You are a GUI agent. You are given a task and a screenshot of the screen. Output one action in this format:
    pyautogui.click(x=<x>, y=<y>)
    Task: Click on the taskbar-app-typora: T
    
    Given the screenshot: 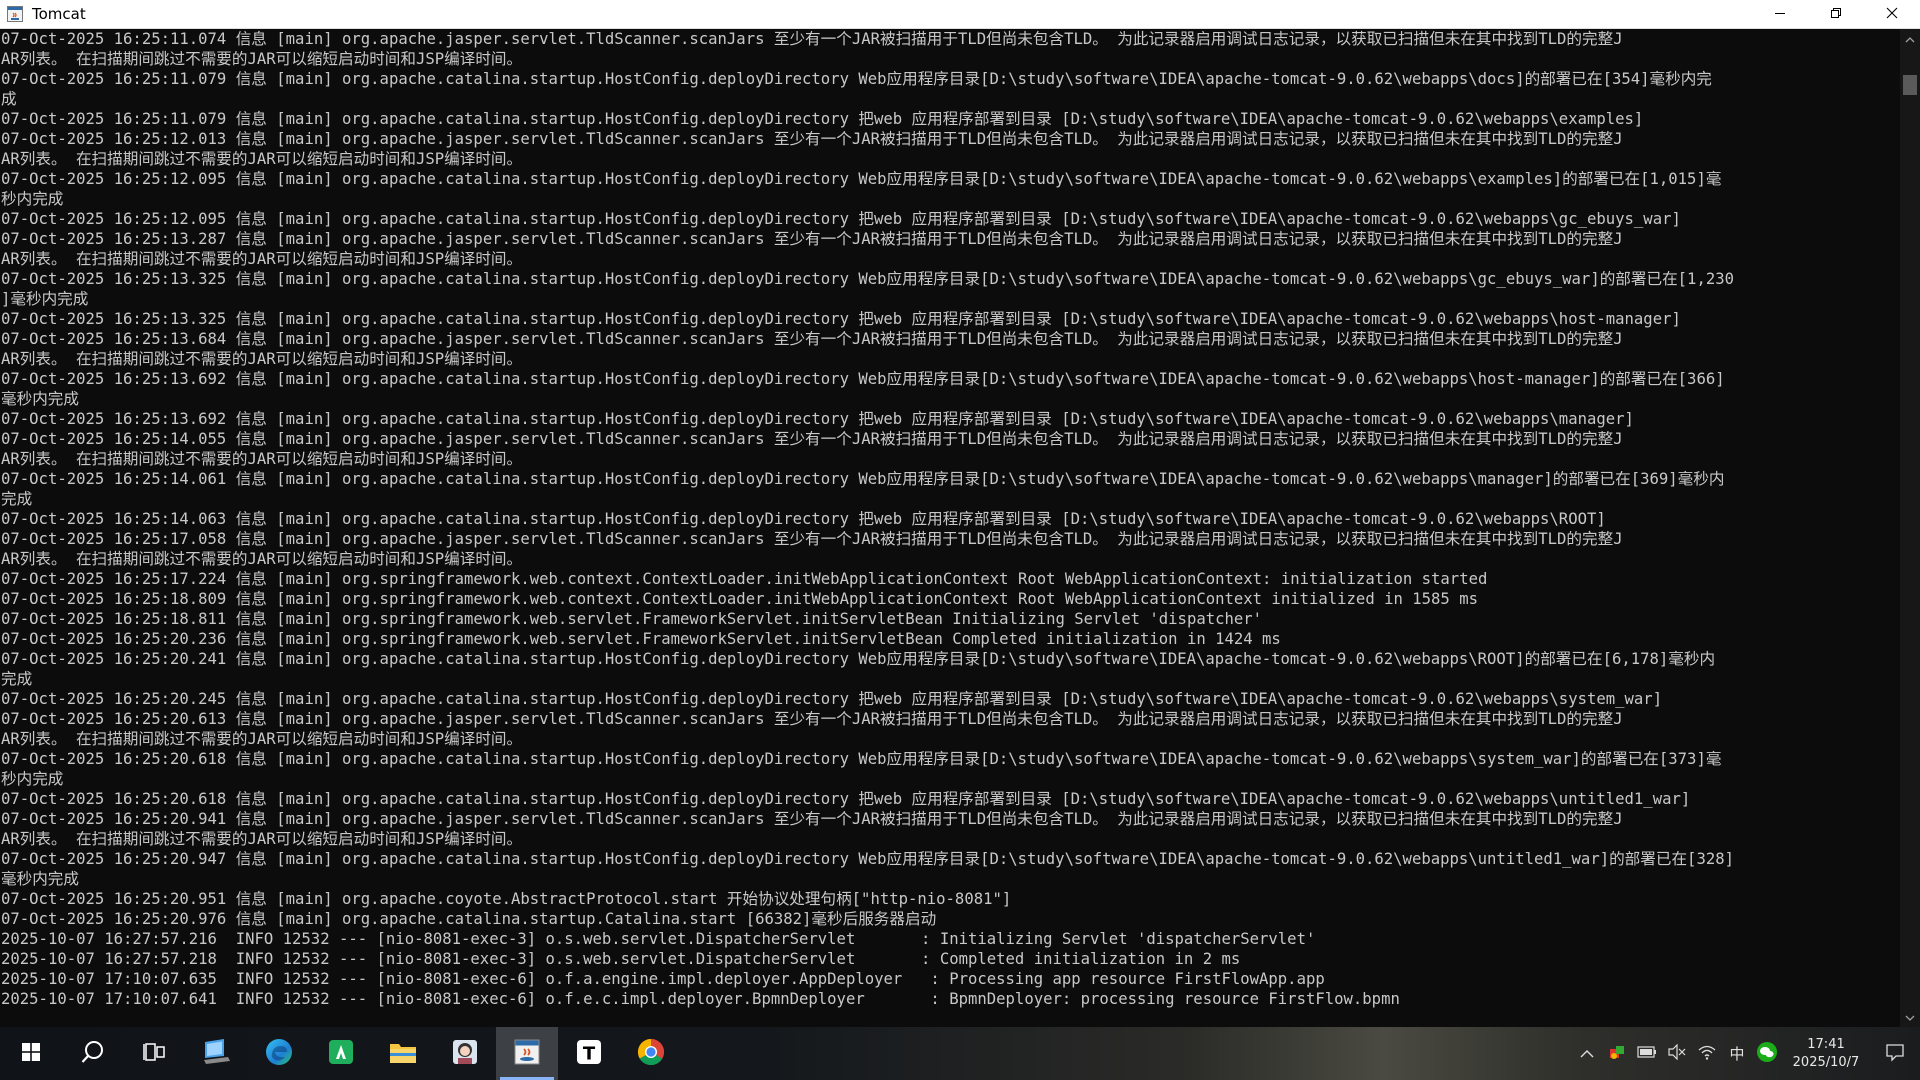 What is the action you would take?
    pyautogui.click(x=589, y=1053)
    